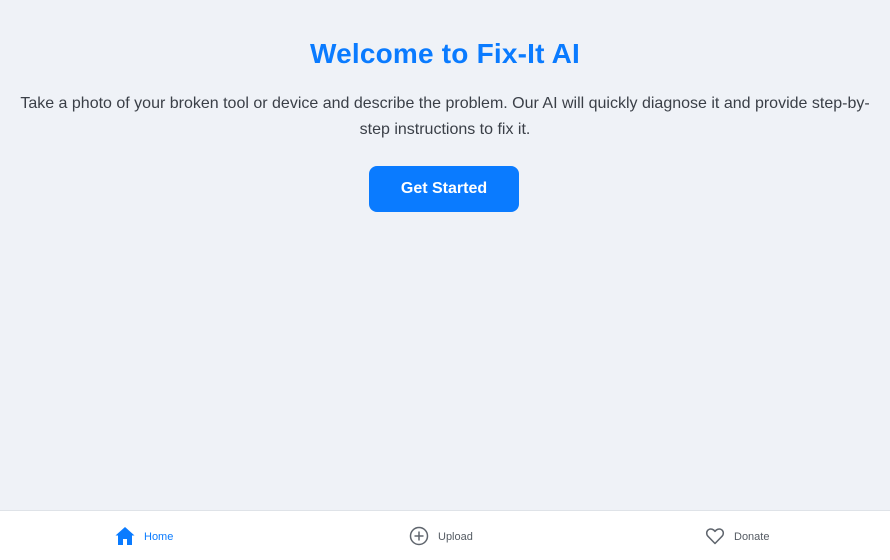 Image resolution: width=890 pixels, height=560 pixels. Describe the element at coordinates (125, 536) in the screenshot. I see `home-icon` at that location.